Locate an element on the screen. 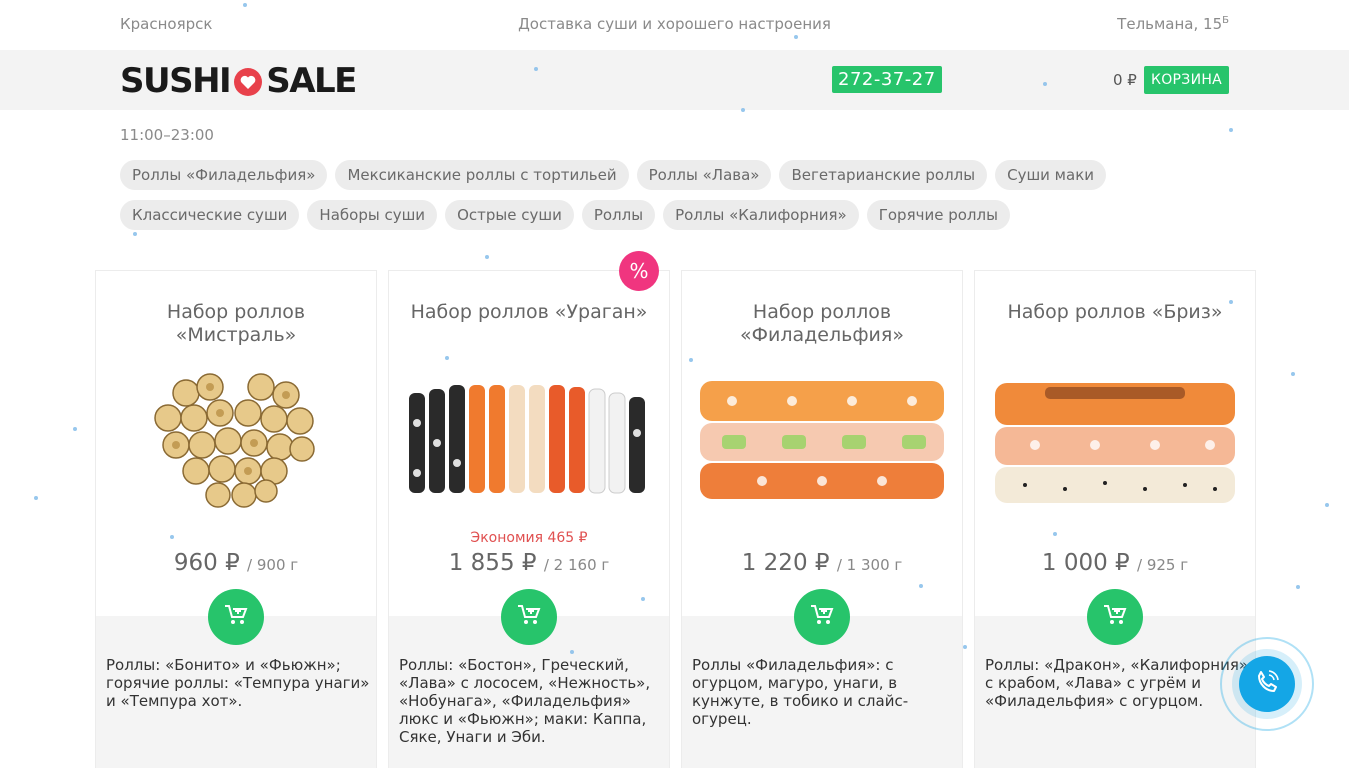 The height and width of the screenshot is (768, 1349). product-title: Набор роллов «Мистраль» is located at coordinates (236, 324).